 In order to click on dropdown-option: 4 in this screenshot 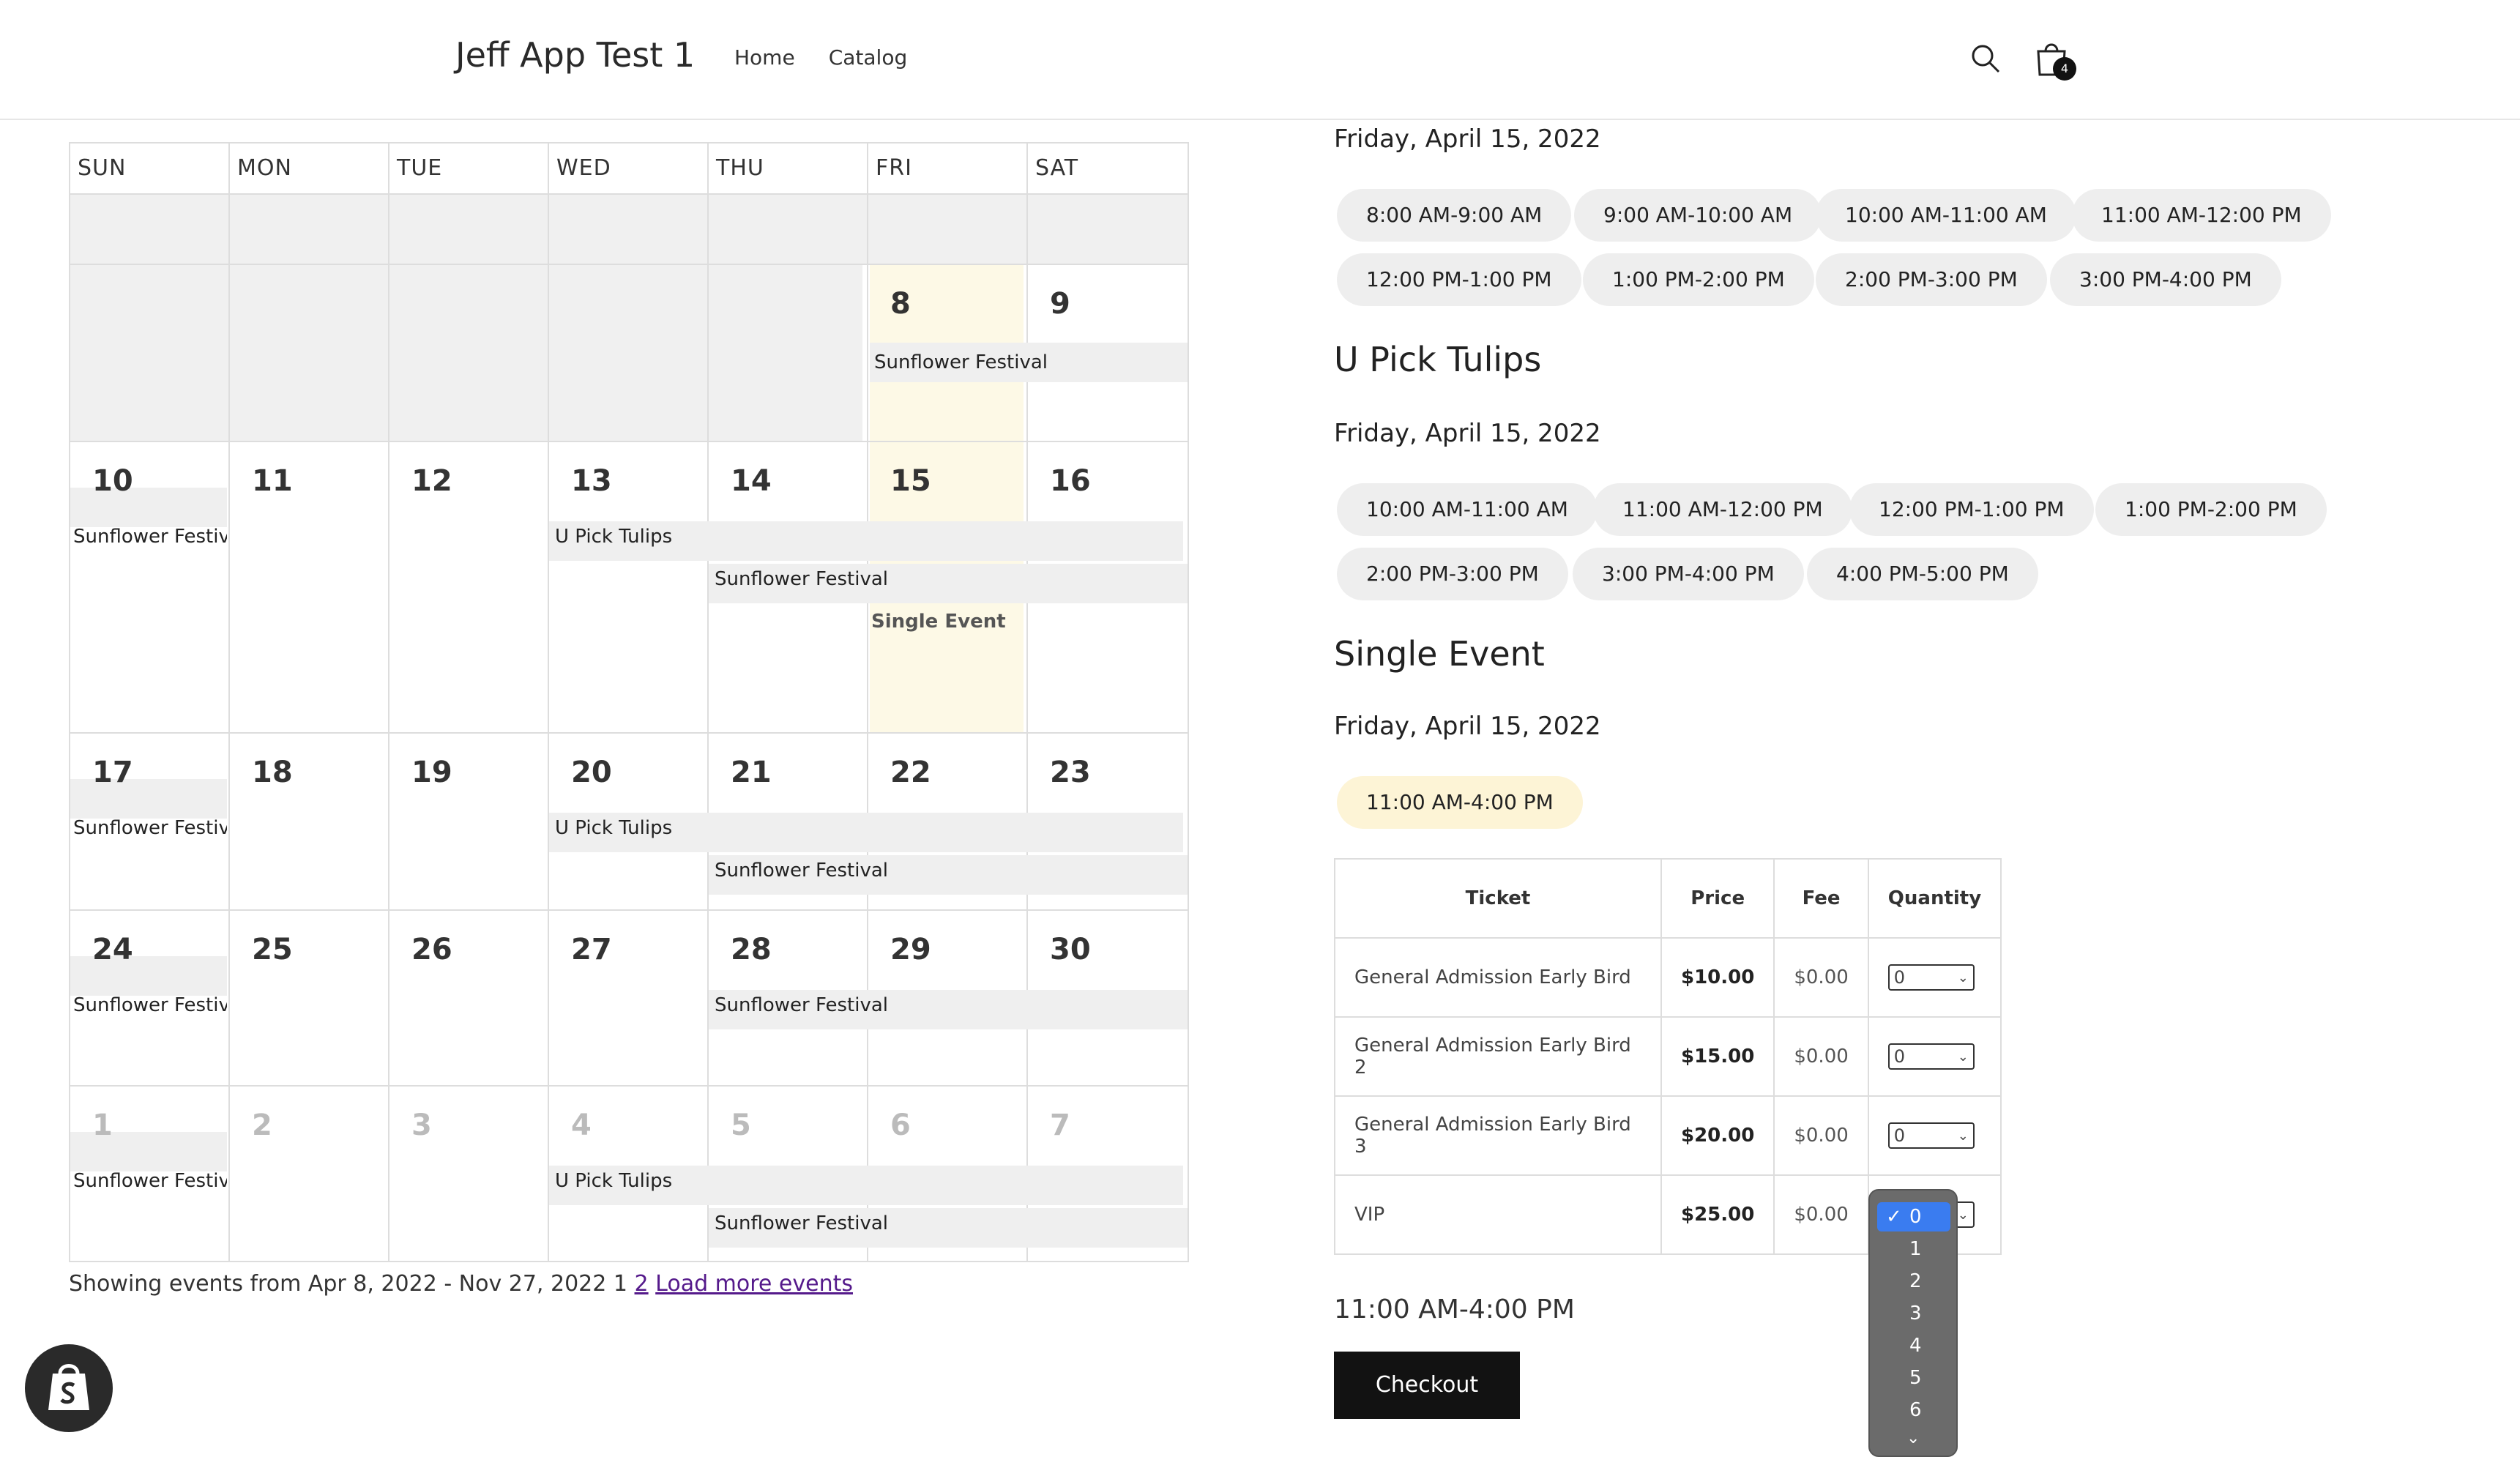, I will do `click(1913, 1345)`.